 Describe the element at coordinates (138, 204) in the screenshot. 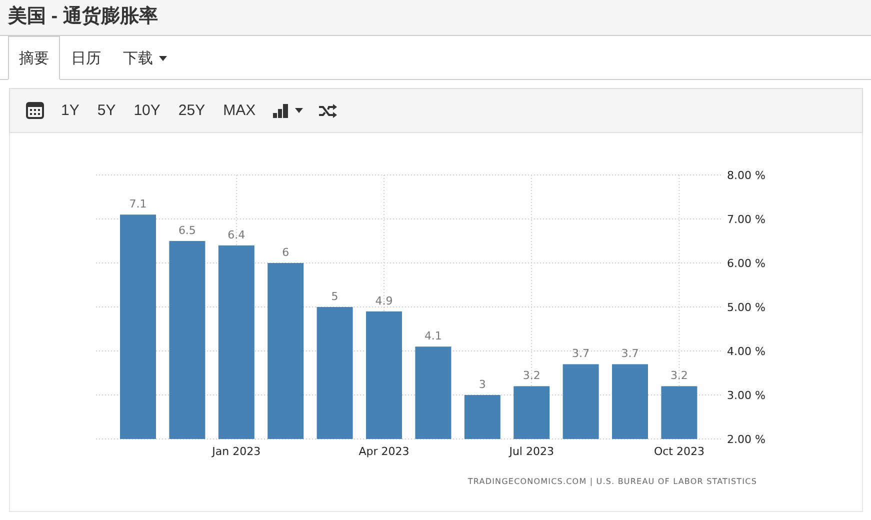

I see `data-label: 7.1` at that location.